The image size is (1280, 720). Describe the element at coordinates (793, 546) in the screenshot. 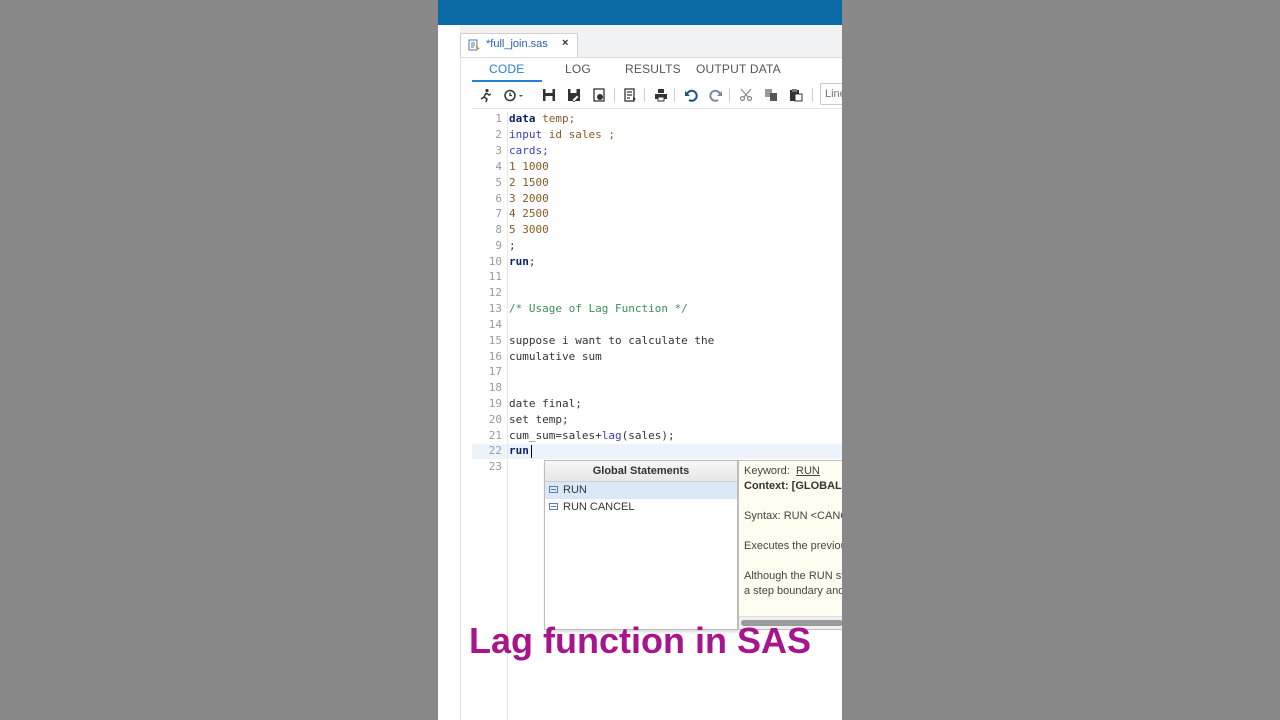

I see `help-description: Executes the previously en` at that location.